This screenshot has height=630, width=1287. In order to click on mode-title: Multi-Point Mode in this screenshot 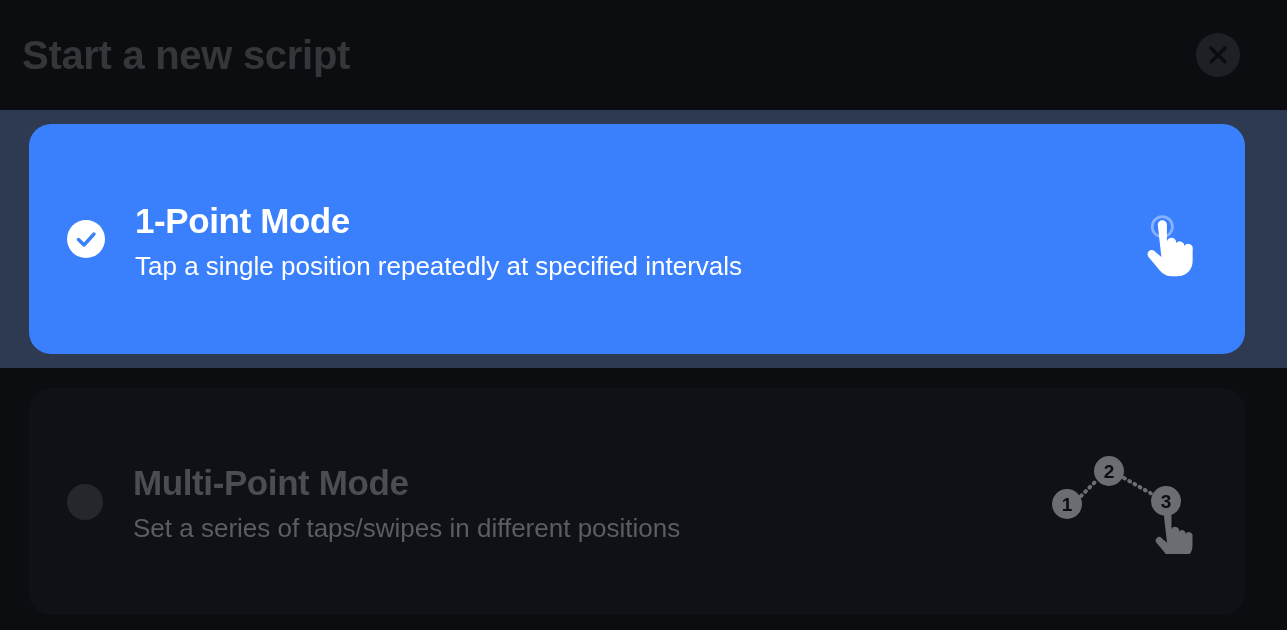, I will do `click(271, 483)`.